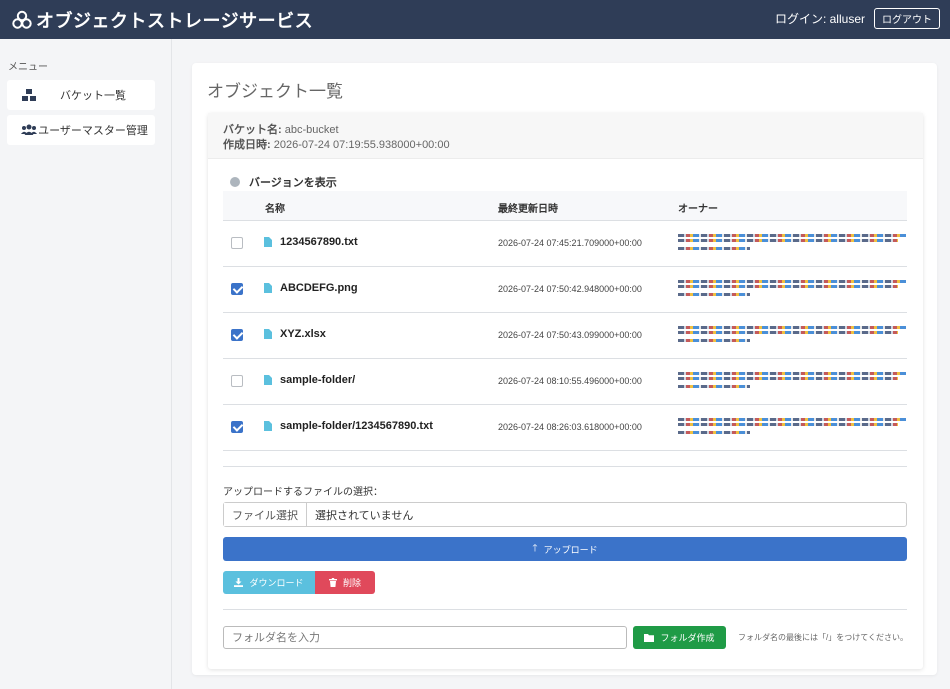  I want to click on download-icon, so click(239, 582).